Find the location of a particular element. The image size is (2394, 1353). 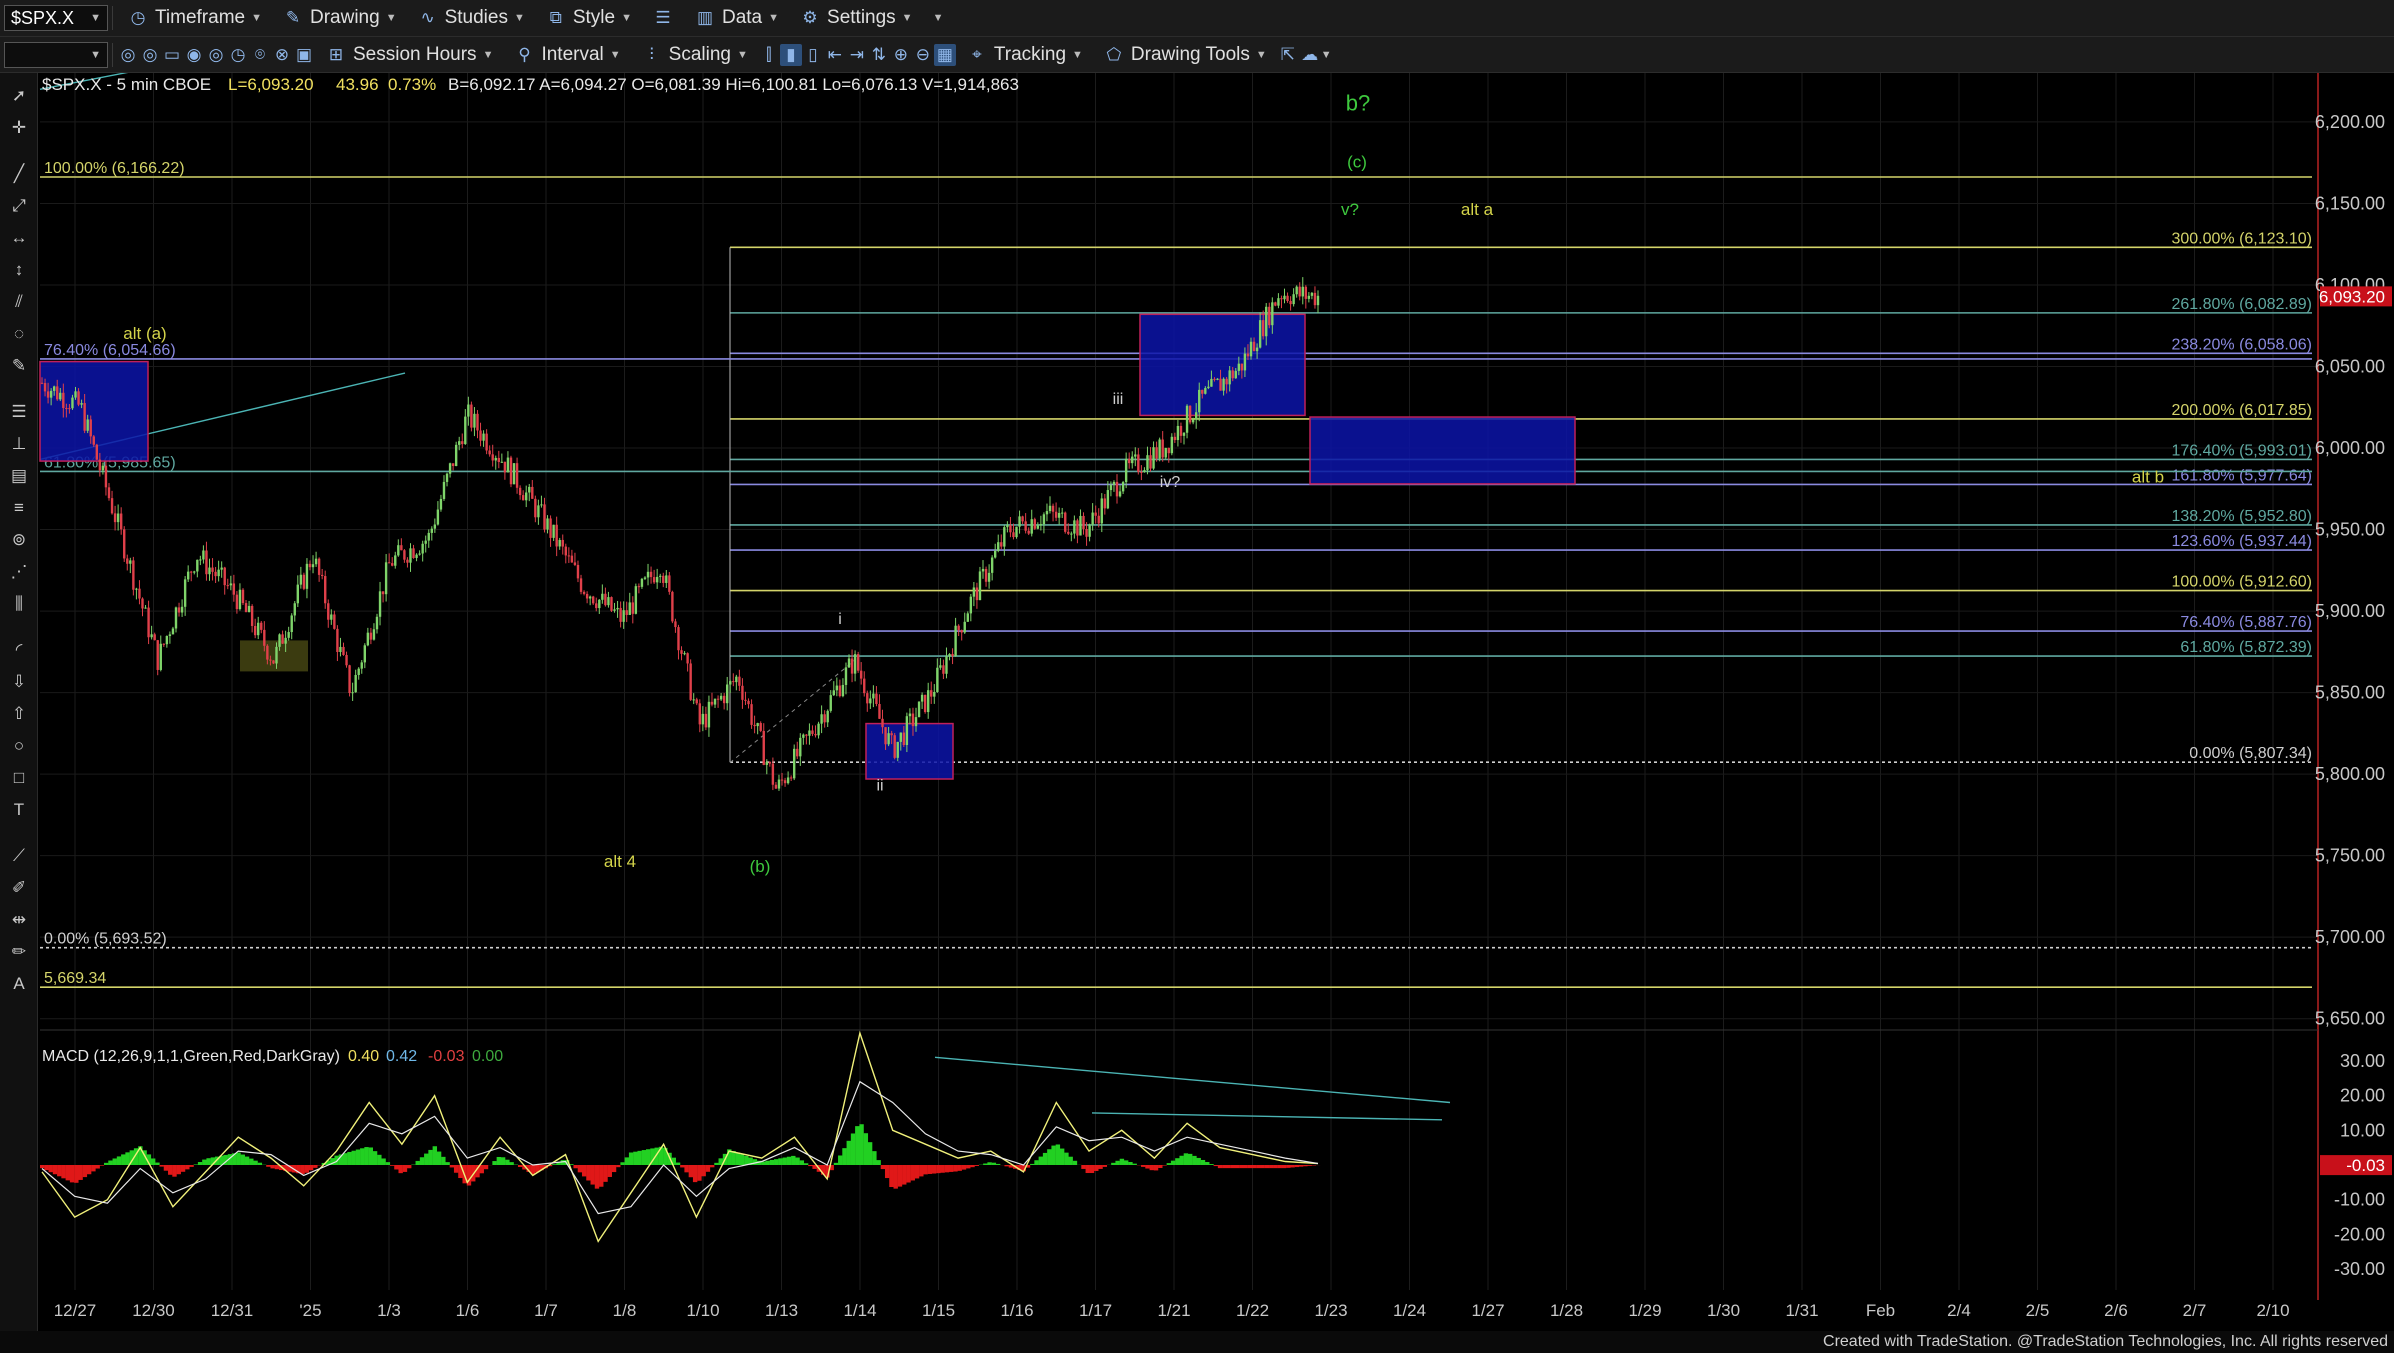

cycle-icon: ⫼ is located at coordinates (19, 604).